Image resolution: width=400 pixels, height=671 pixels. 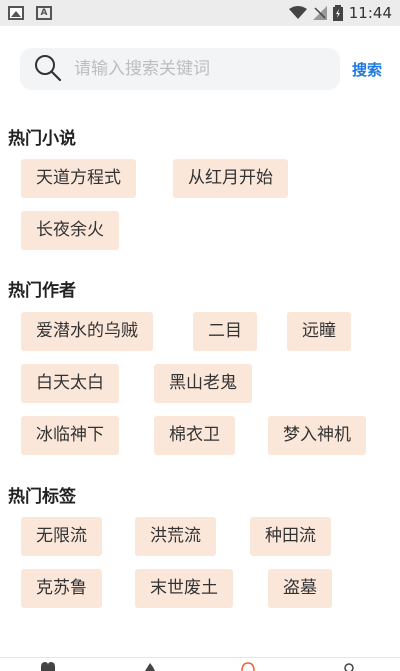 What do you see at coordinates (297, 12) in the screenshot?
I see `wifi-icon` at bounding box center [297, 12].